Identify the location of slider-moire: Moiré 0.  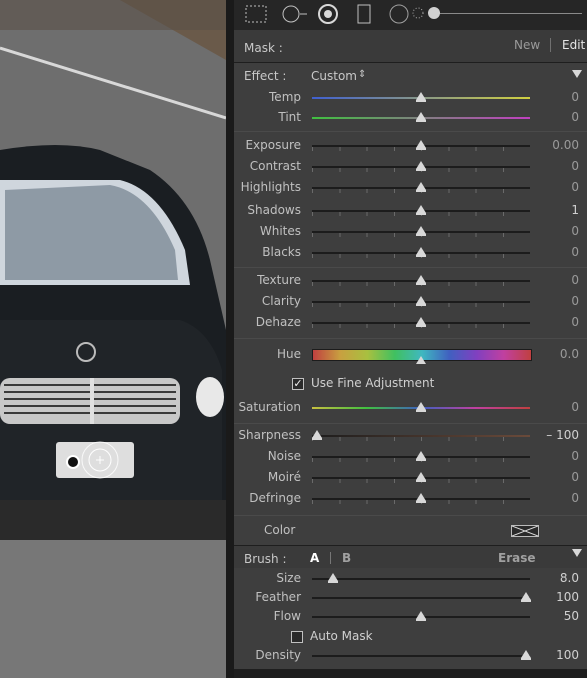
(410, 478).